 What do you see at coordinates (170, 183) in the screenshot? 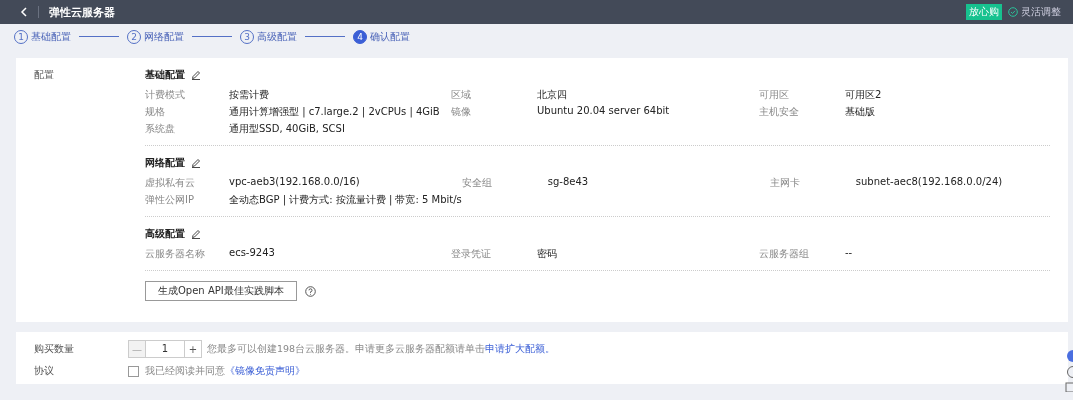
I see `field-label: 虚拟私有云` at bounding box center [170, 183].